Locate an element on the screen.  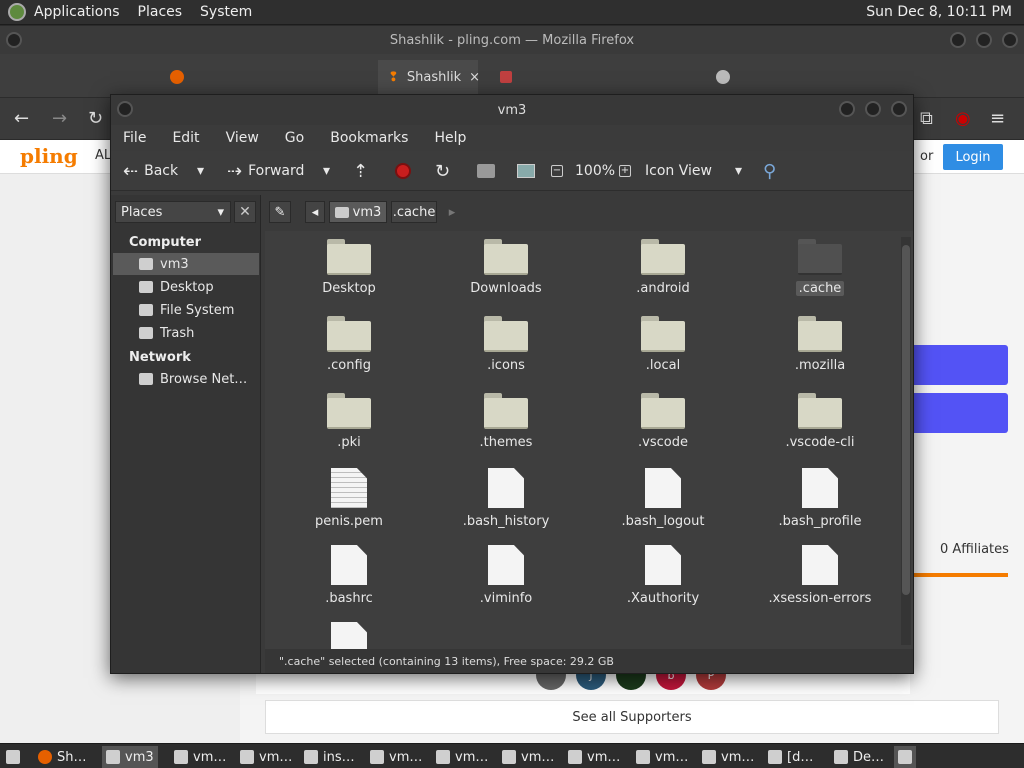
back-history-dropdown: ▾ is located at coordinates (200, 171).